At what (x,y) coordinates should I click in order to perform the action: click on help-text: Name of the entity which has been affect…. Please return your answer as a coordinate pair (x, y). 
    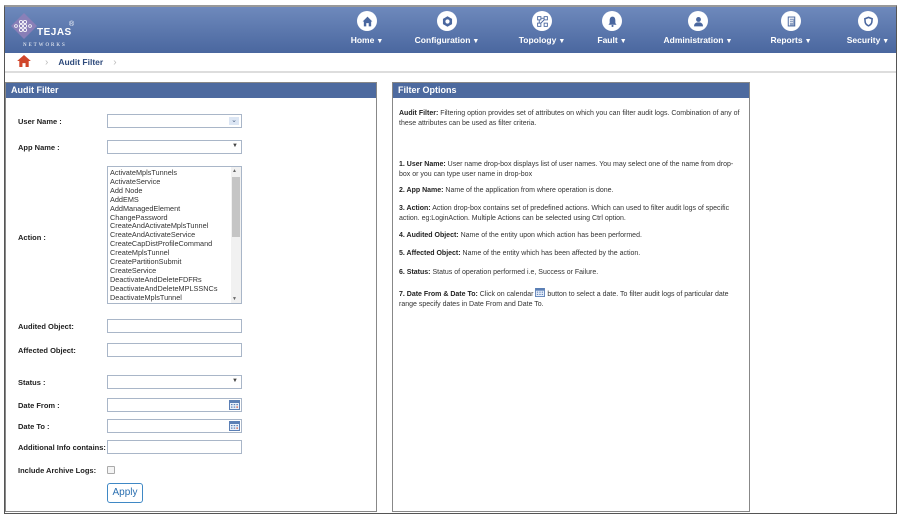
    Looking at the image, I should click on (550, 253).